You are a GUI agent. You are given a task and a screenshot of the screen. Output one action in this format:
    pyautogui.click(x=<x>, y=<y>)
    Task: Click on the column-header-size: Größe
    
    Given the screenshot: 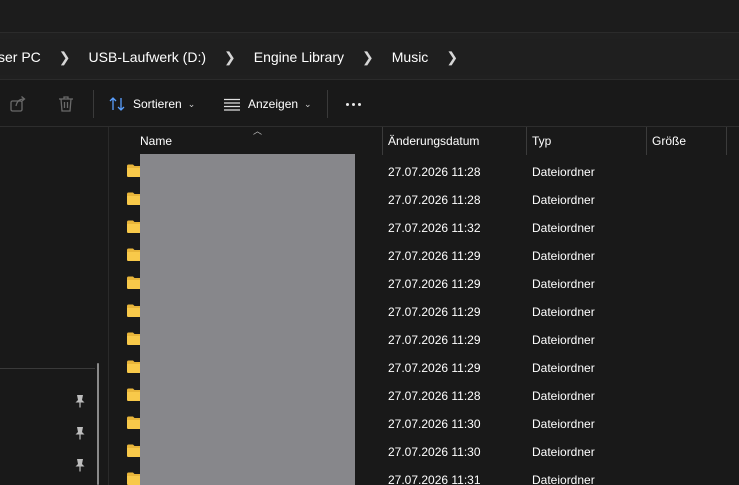 What is the action you would take?
    pyautogui.click(x=686, y=141)
    